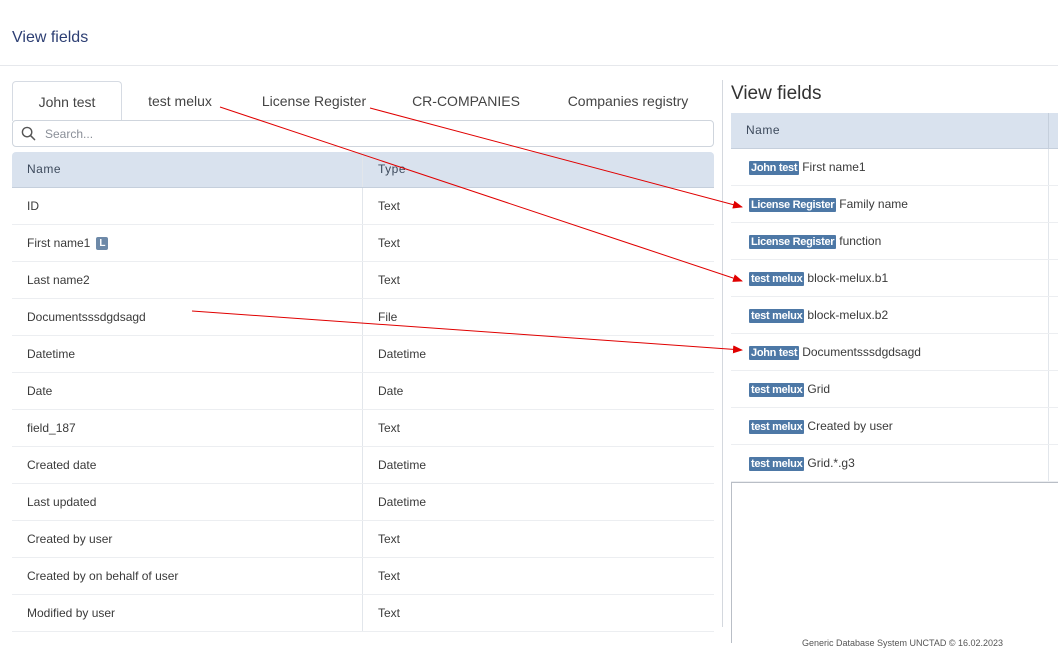 This screenshot has width=1058, height=648. I want to click on view-field-cell: test melux Grid.*.g3, so click(802, 463).